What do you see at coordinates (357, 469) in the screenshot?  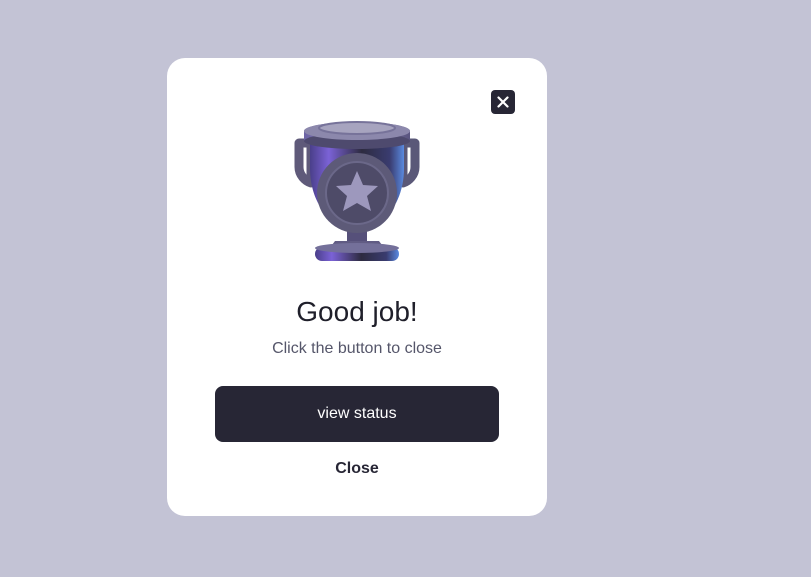 I see `close-button: Close` at bounding box center [357, 469].